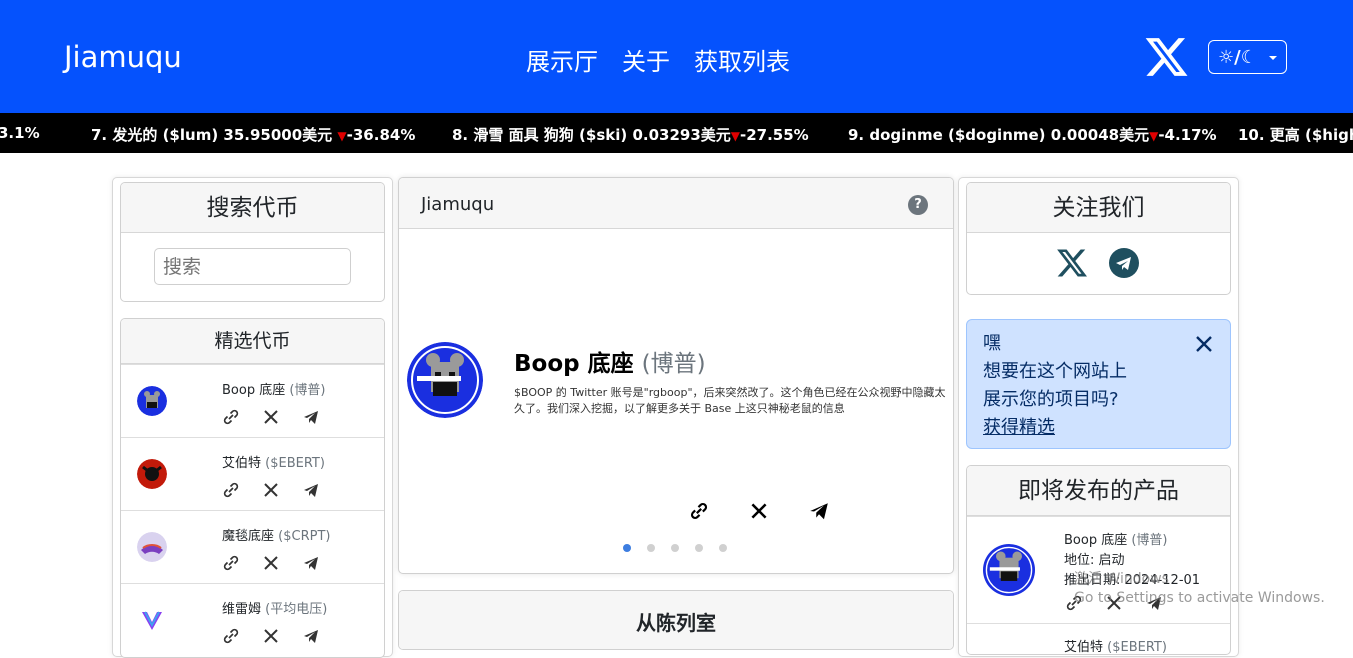 This screenshot has width=1353, height=658. I want to click on ticker-item: 10. 更高 ($highe, so click(1295, 134).